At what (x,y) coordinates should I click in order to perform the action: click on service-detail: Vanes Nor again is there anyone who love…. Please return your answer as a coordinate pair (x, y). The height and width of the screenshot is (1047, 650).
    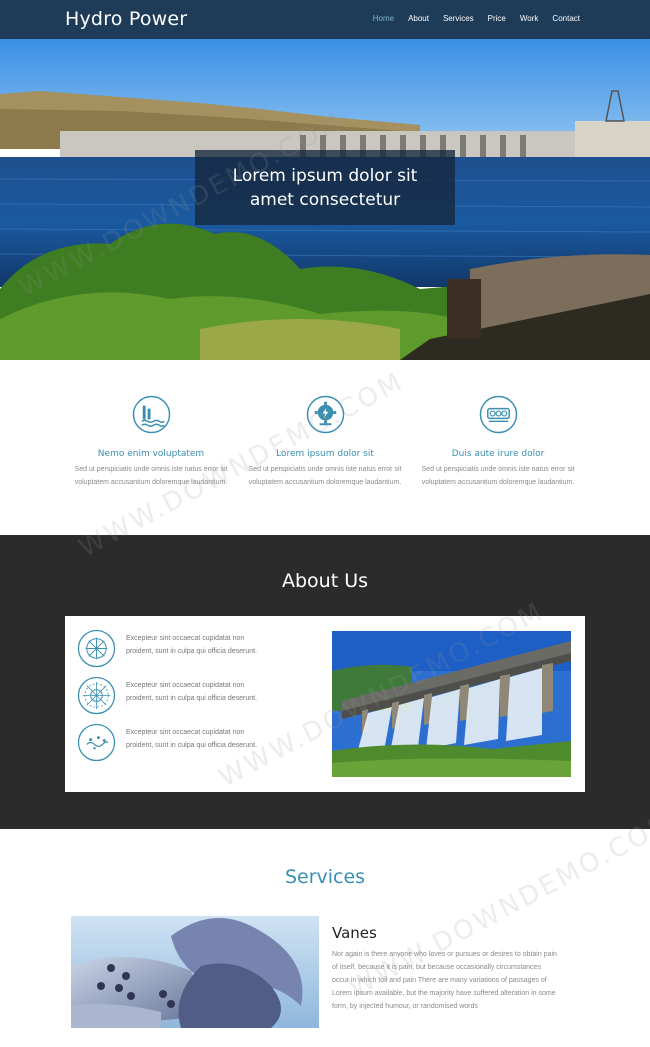
    Looking at the image, I should click on (444, 968).